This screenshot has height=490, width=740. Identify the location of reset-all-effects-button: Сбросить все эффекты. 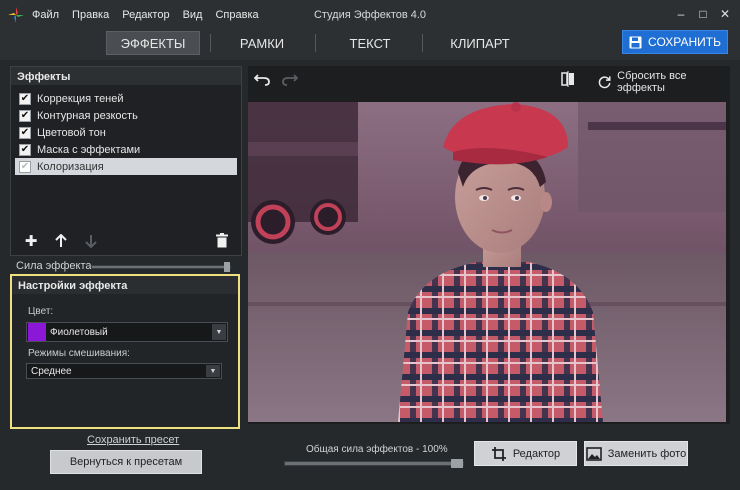
(664, 82).